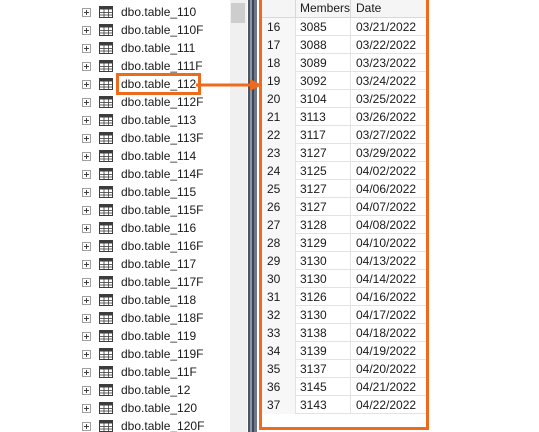  What do you see at coordinates (344, 315) in the screenshot?
I see `table-row: 32 3130 04/17/2022` at bounding box center [344, 315].